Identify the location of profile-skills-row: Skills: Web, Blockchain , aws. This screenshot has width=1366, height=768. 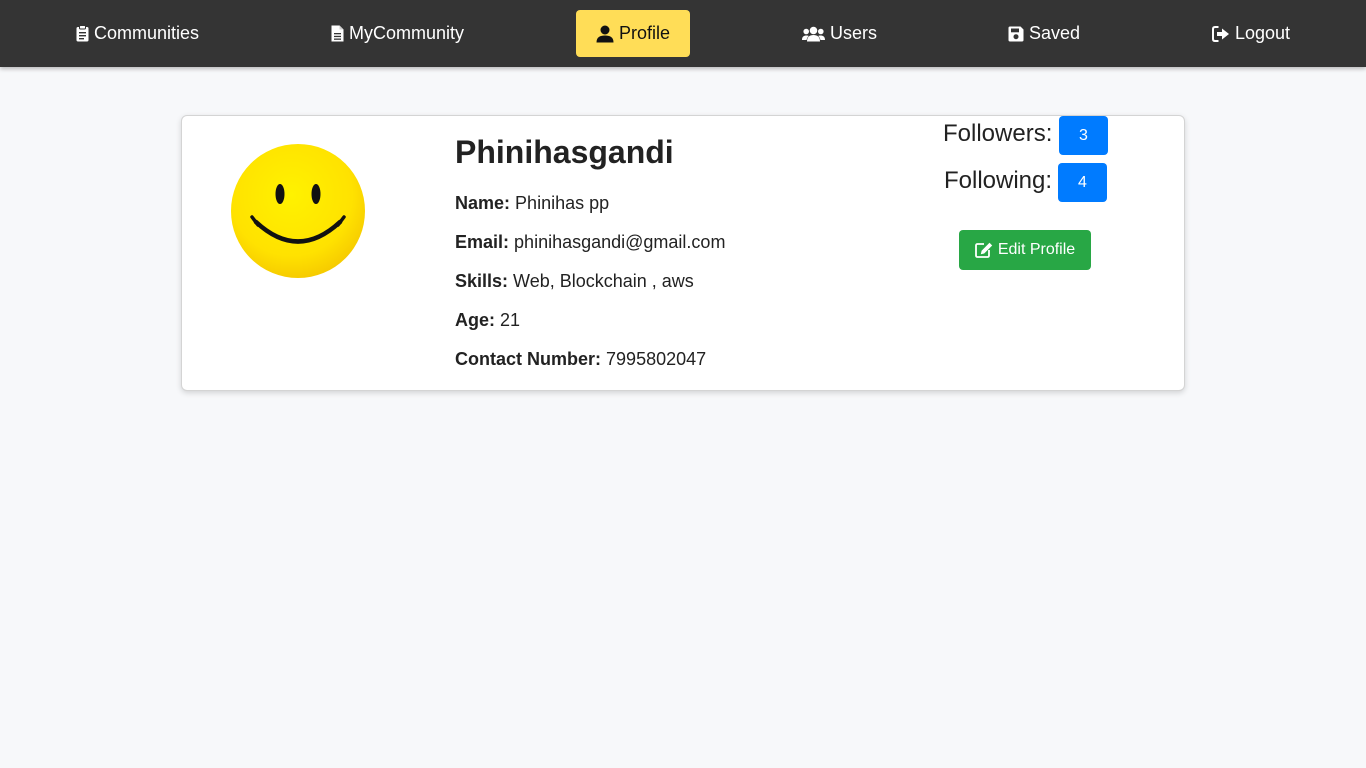
(574, 281).